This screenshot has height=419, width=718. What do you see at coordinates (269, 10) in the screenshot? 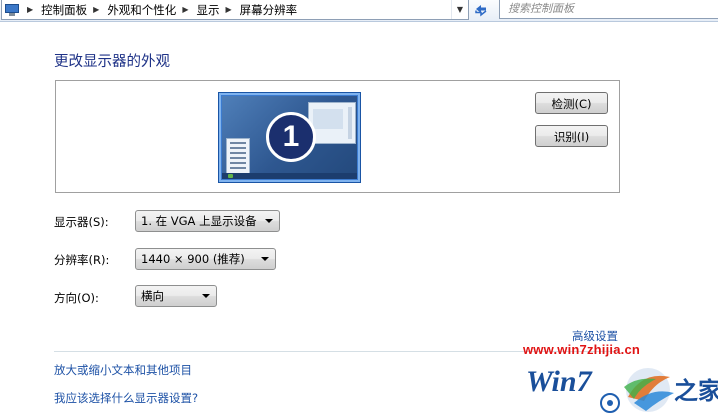
I see `breadcrumb-screen-resolution: 屏幕分辨率` at bounding box center [269, 10].